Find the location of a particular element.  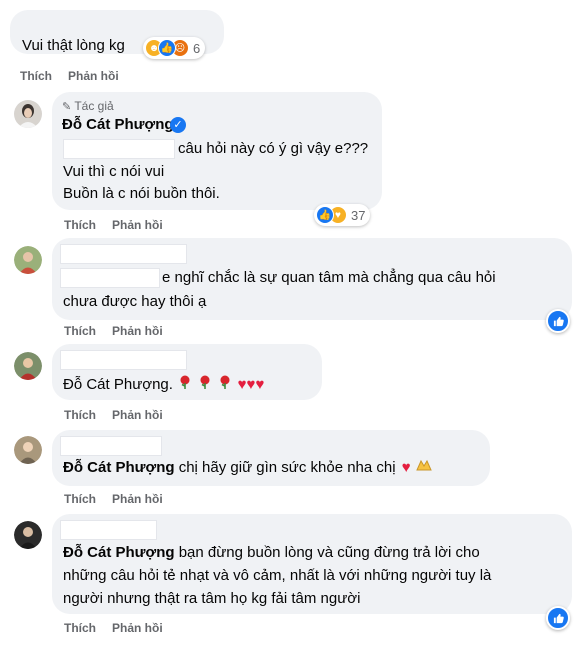

comment-line: Buồn là c nói buồn thôi. is located at coordinates (141, 193).